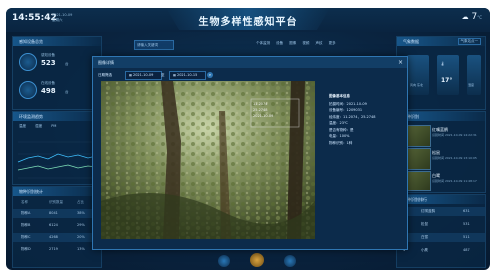  I want to click on search-icon: ⌕, so click(210, 75).